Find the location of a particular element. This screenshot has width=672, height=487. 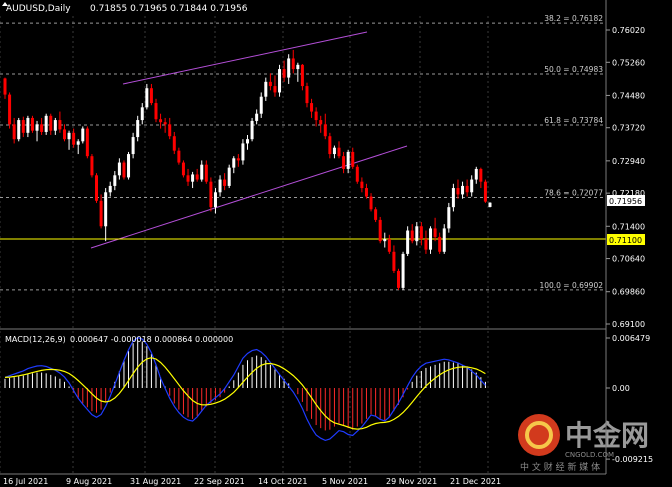

fib-level-label: 61.8 = 0.73784 is located at coordinates (573, 120).